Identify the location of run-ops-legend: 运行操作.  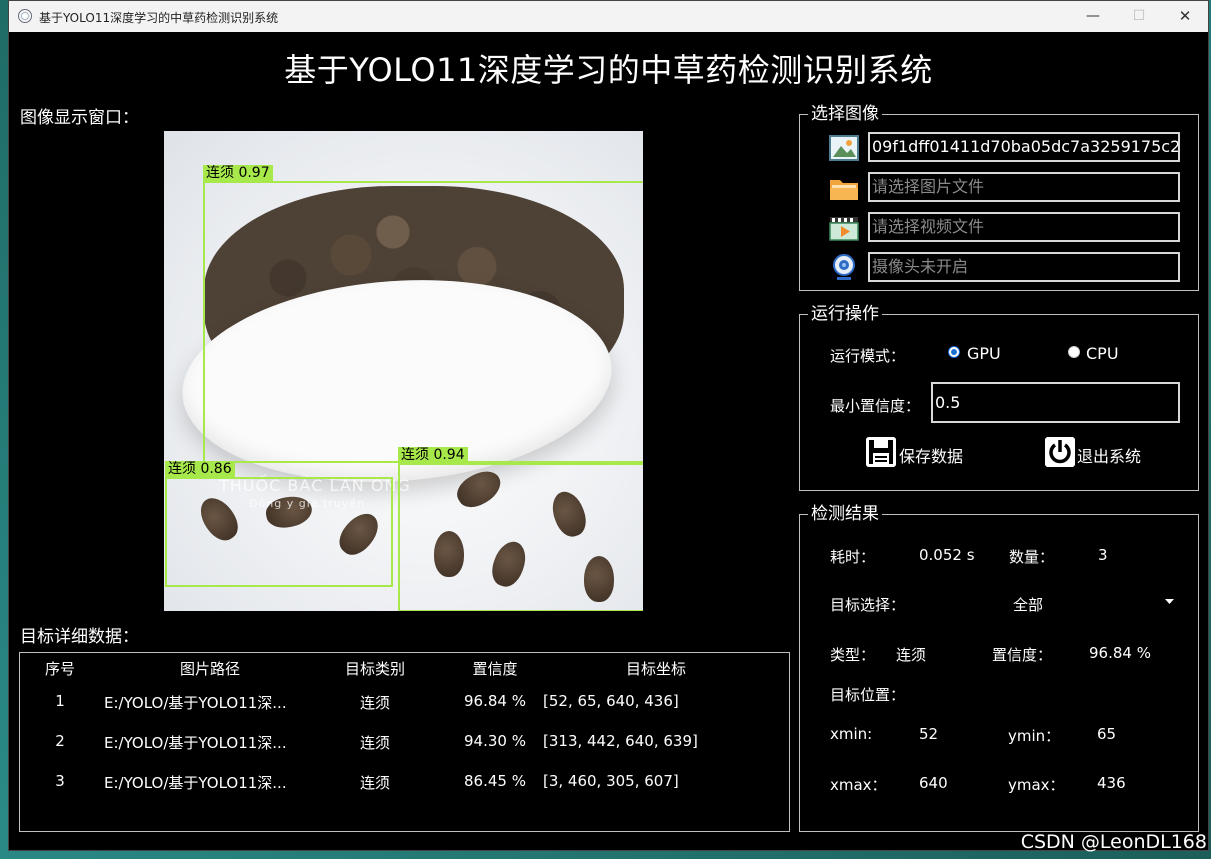
(845, 314).